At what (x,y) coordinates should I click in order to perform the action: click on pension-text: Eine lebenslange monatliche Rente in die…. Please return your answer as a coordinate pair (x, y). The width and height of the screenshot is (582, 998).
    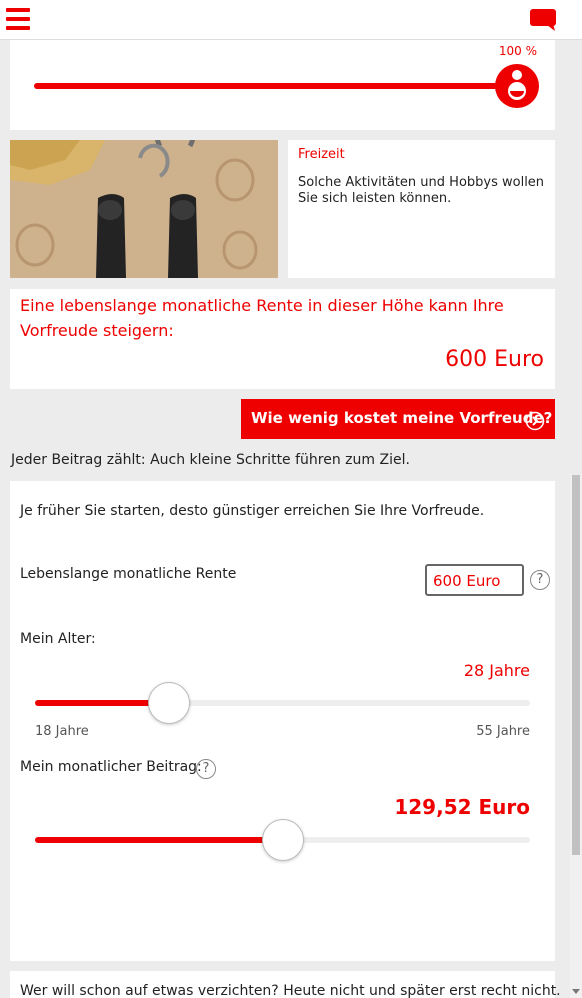
    Looking at the image, I should click on (262, 318).